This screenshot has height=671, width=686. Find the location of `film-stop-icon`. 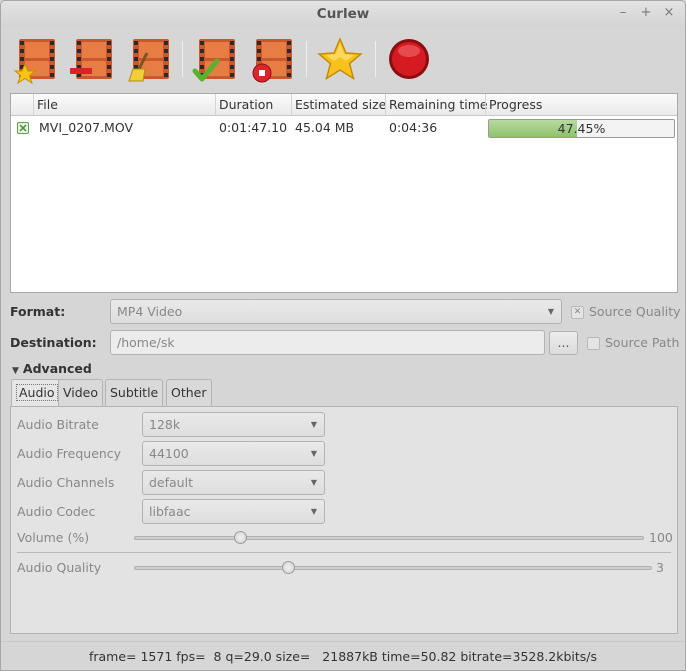

film-stop-icon is located at coordinates (272, 61).